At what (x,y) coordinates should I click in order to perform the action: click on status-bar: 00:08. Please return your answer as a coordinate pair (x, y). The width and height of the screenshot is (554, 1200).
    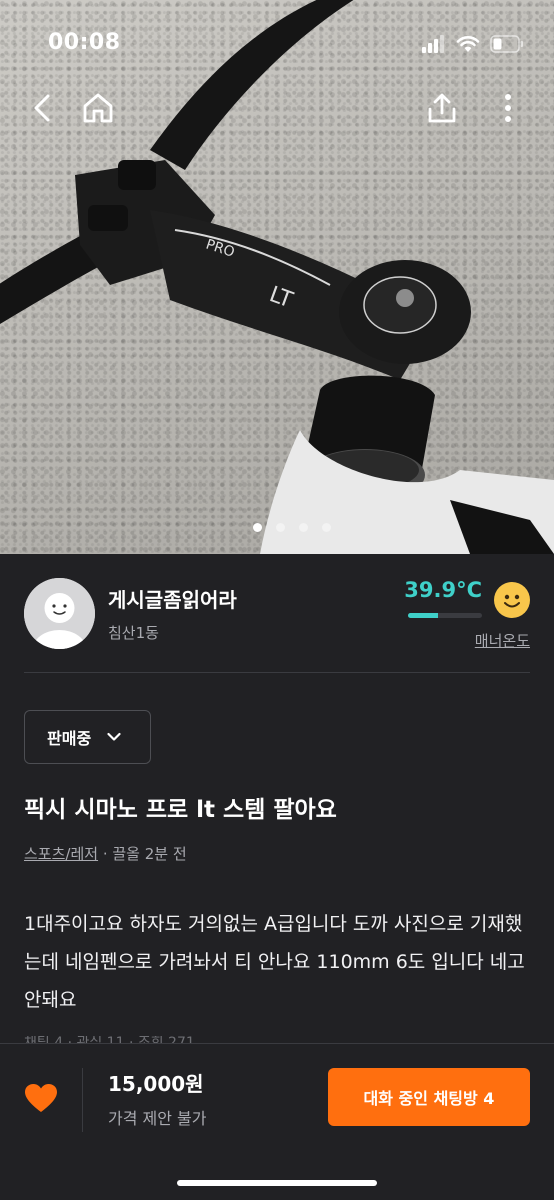
    Looking at the image, I should click on (277, 44).